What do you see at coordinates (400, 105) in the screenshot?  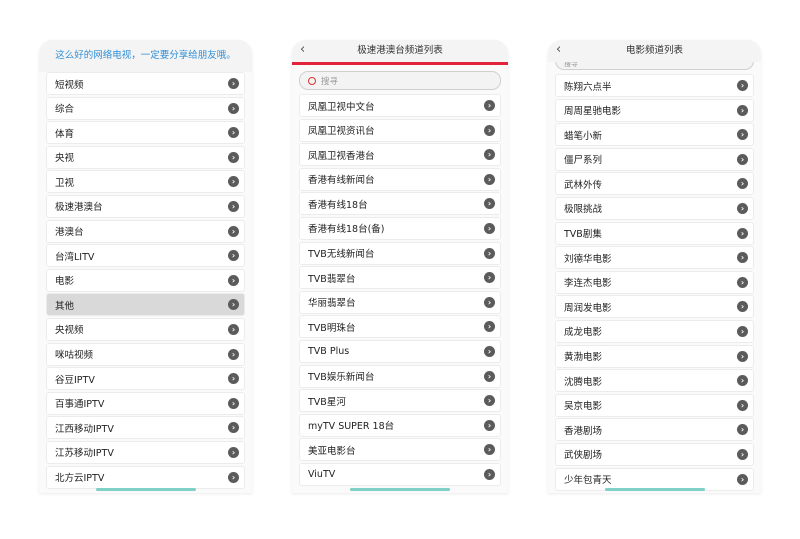 I see `channel-item: 凤凰卫视中文台 ›` at bounding box center [400, 105].